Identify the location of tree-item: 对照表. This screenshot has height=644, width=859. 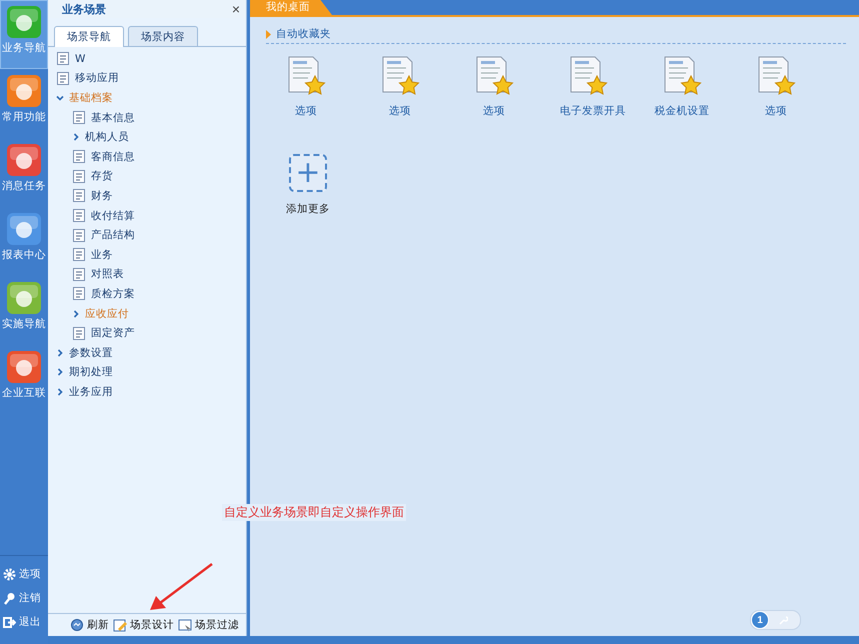
(147, 274).